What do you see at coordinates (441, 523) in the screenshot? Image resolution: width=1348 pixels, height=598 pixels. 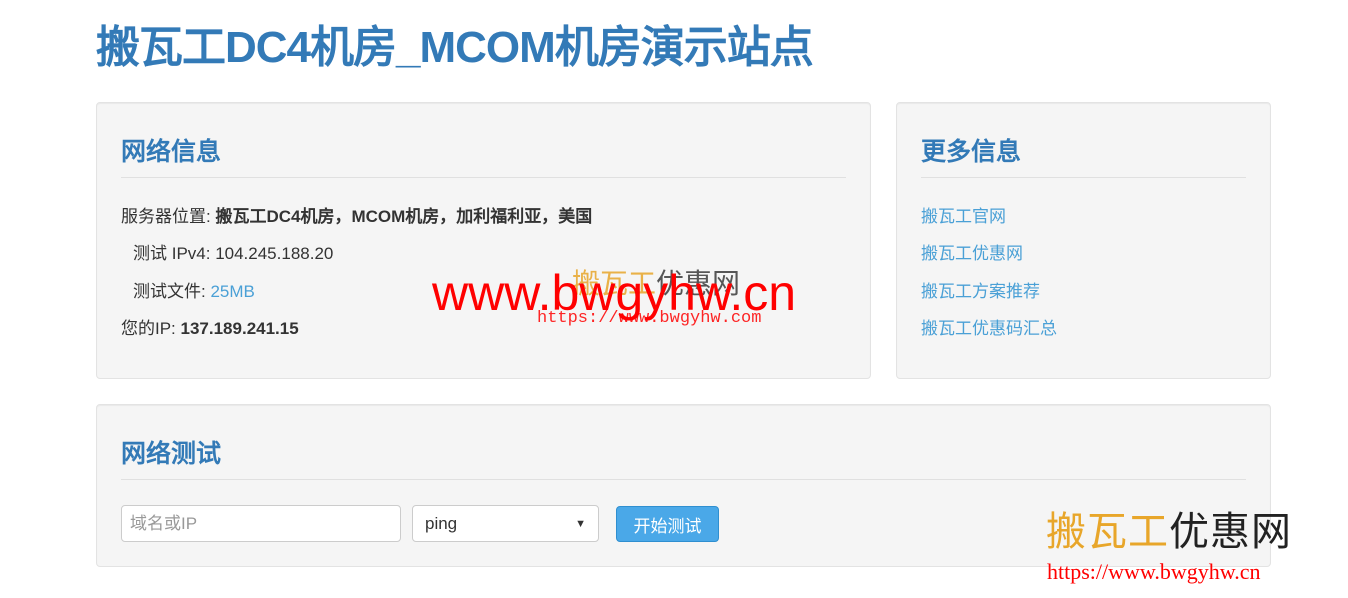 I see `method-selected-value: ping` at bounding box center [441, 523].